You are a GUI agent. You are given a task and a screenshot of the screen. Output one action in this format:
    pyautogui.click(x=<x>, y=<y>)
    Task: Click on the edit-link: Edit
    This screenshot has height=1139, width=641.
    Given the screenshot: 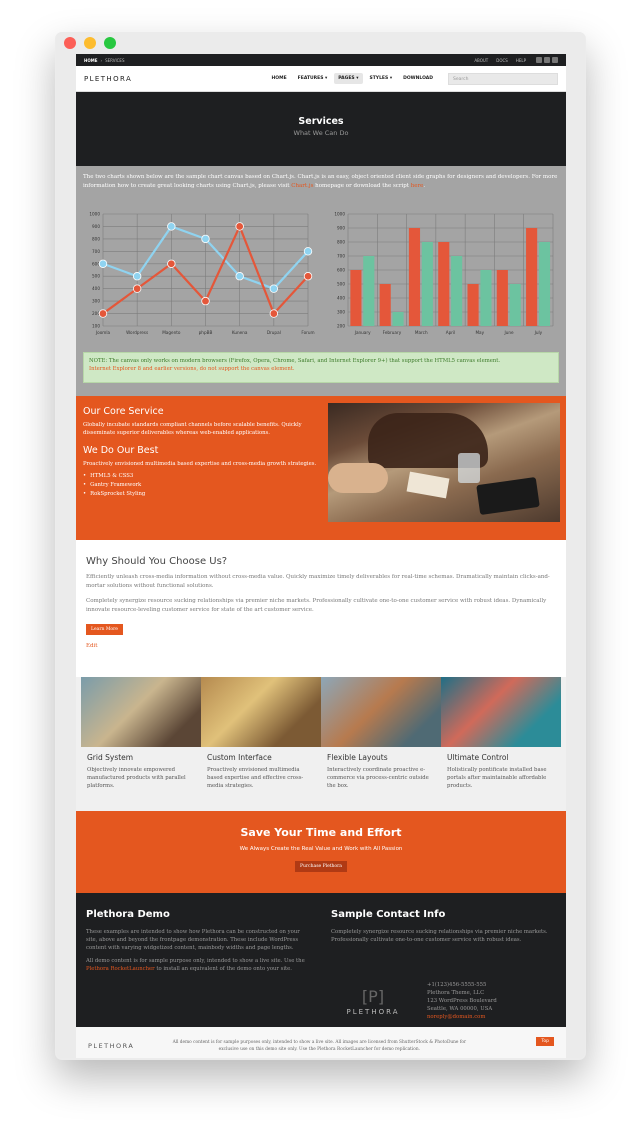 What is the action you would take?
    pyautogui.click(x=321, y=646)
    